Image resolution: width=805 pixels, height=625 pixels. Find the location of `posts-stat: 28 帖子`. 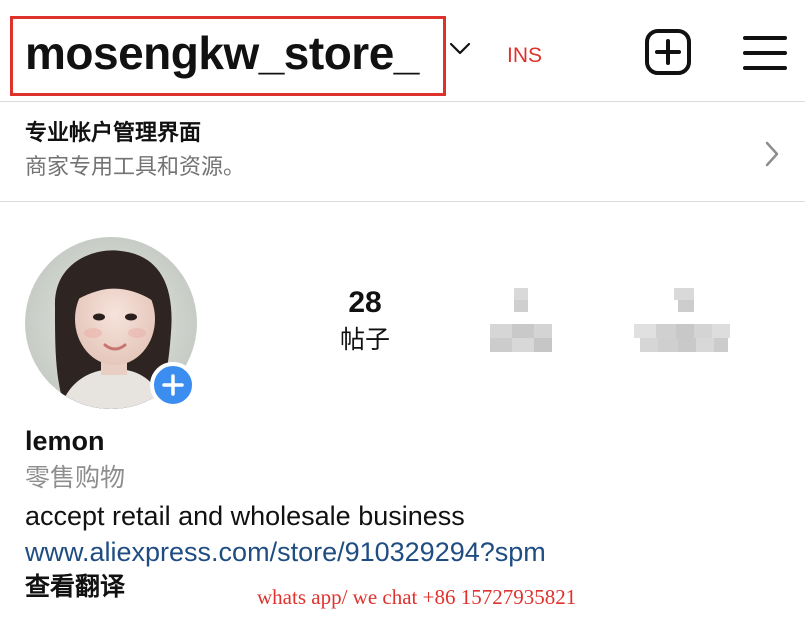

posts-stat: 28 帖子 is located at coordinates (365, 321).